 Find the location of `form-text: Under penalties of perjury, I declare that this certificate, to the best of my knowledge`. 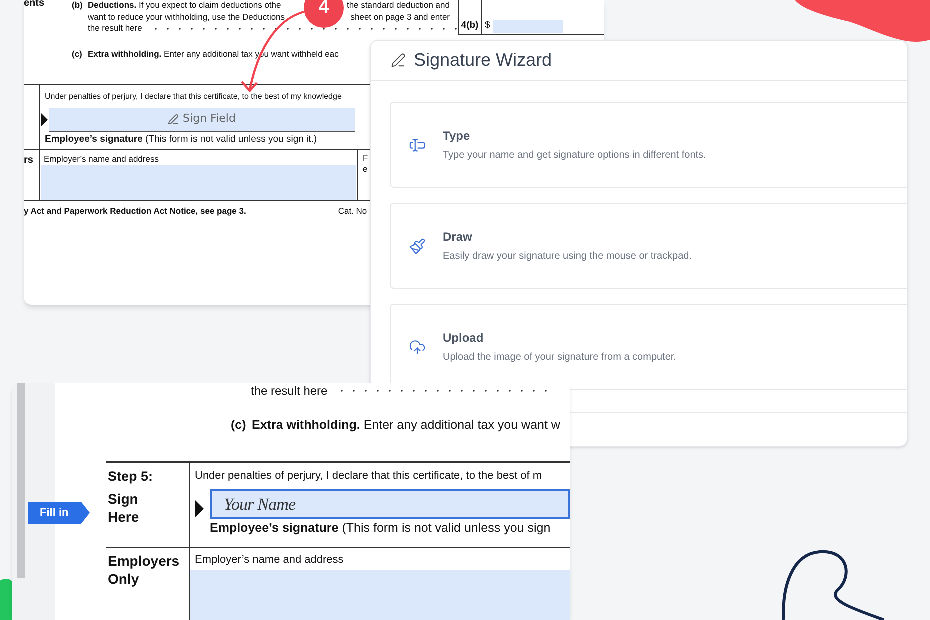

form-text: Under penalties of perjury, I declare that this certificate, to the best of my knowledge is located at coordinates (193, 97).